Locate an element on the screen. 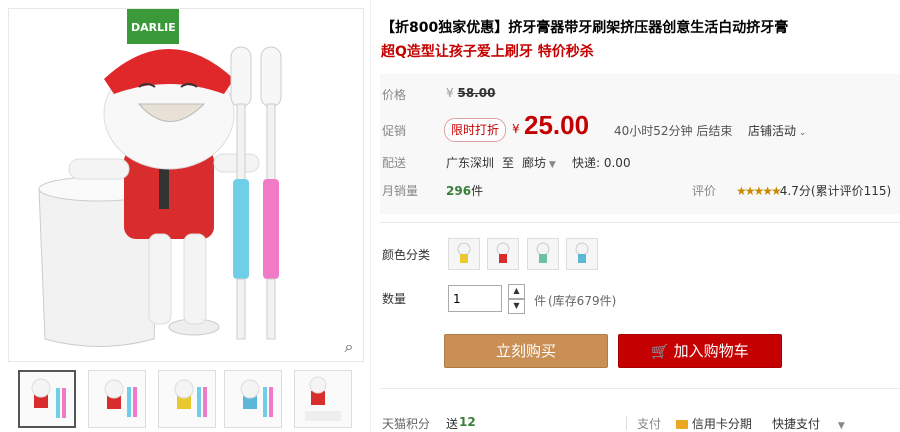 The image size is (900, 432). countdown: 40小时52分钟 后结束 is located at coordinates (673, 131).